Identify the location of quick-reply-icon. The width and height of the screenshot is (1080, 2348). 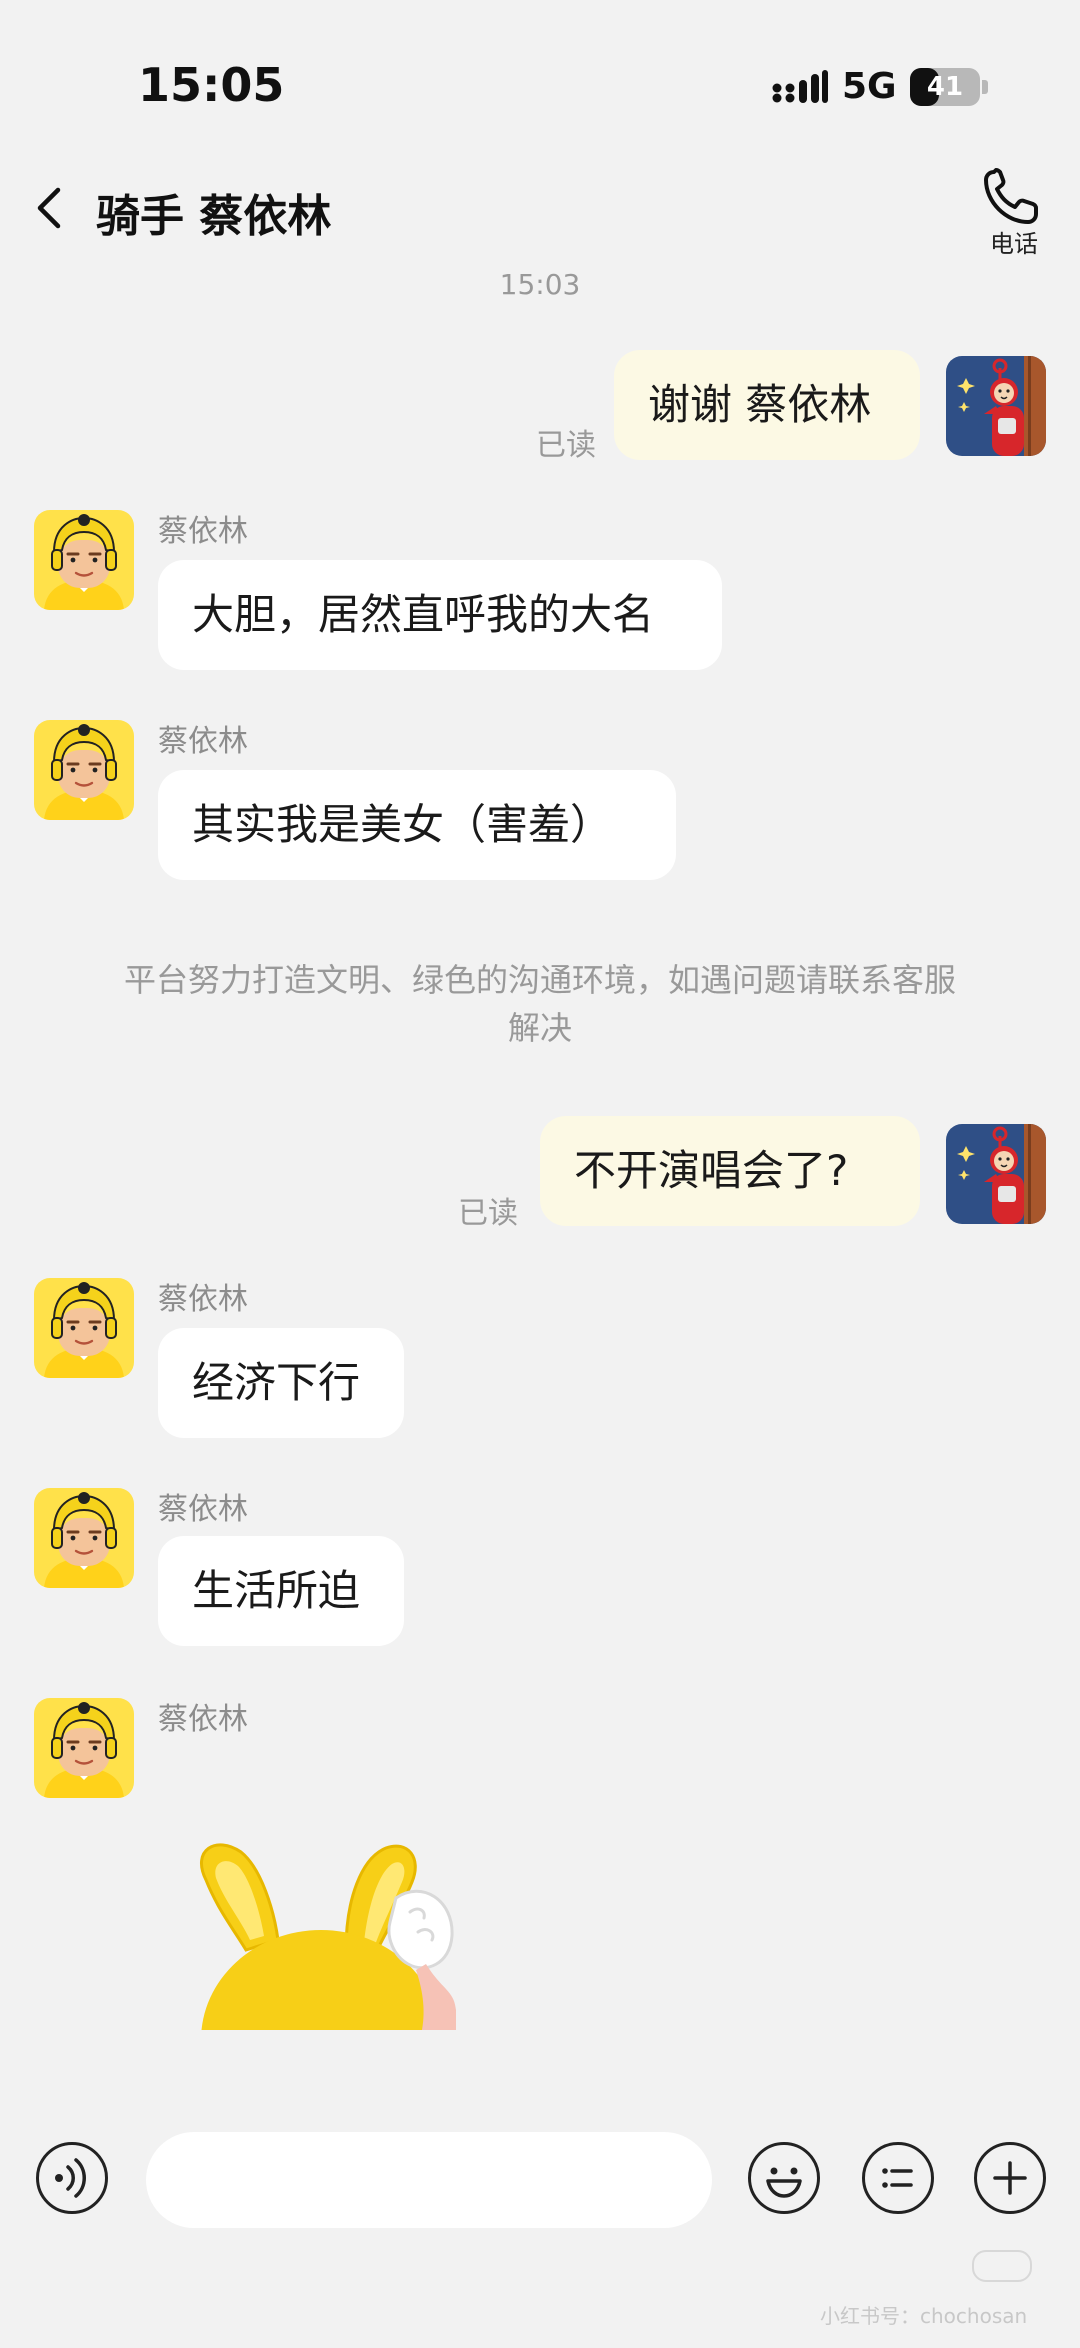
(897, 2178).